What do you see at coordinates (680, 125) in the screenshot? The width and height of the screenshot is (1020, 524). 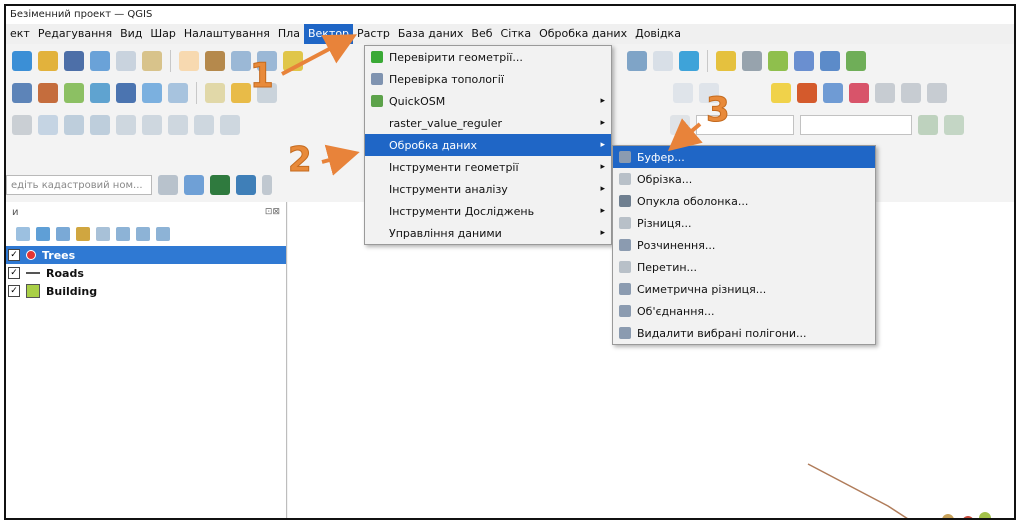 I see `font-size-icon` at bounding box center [680, 125].